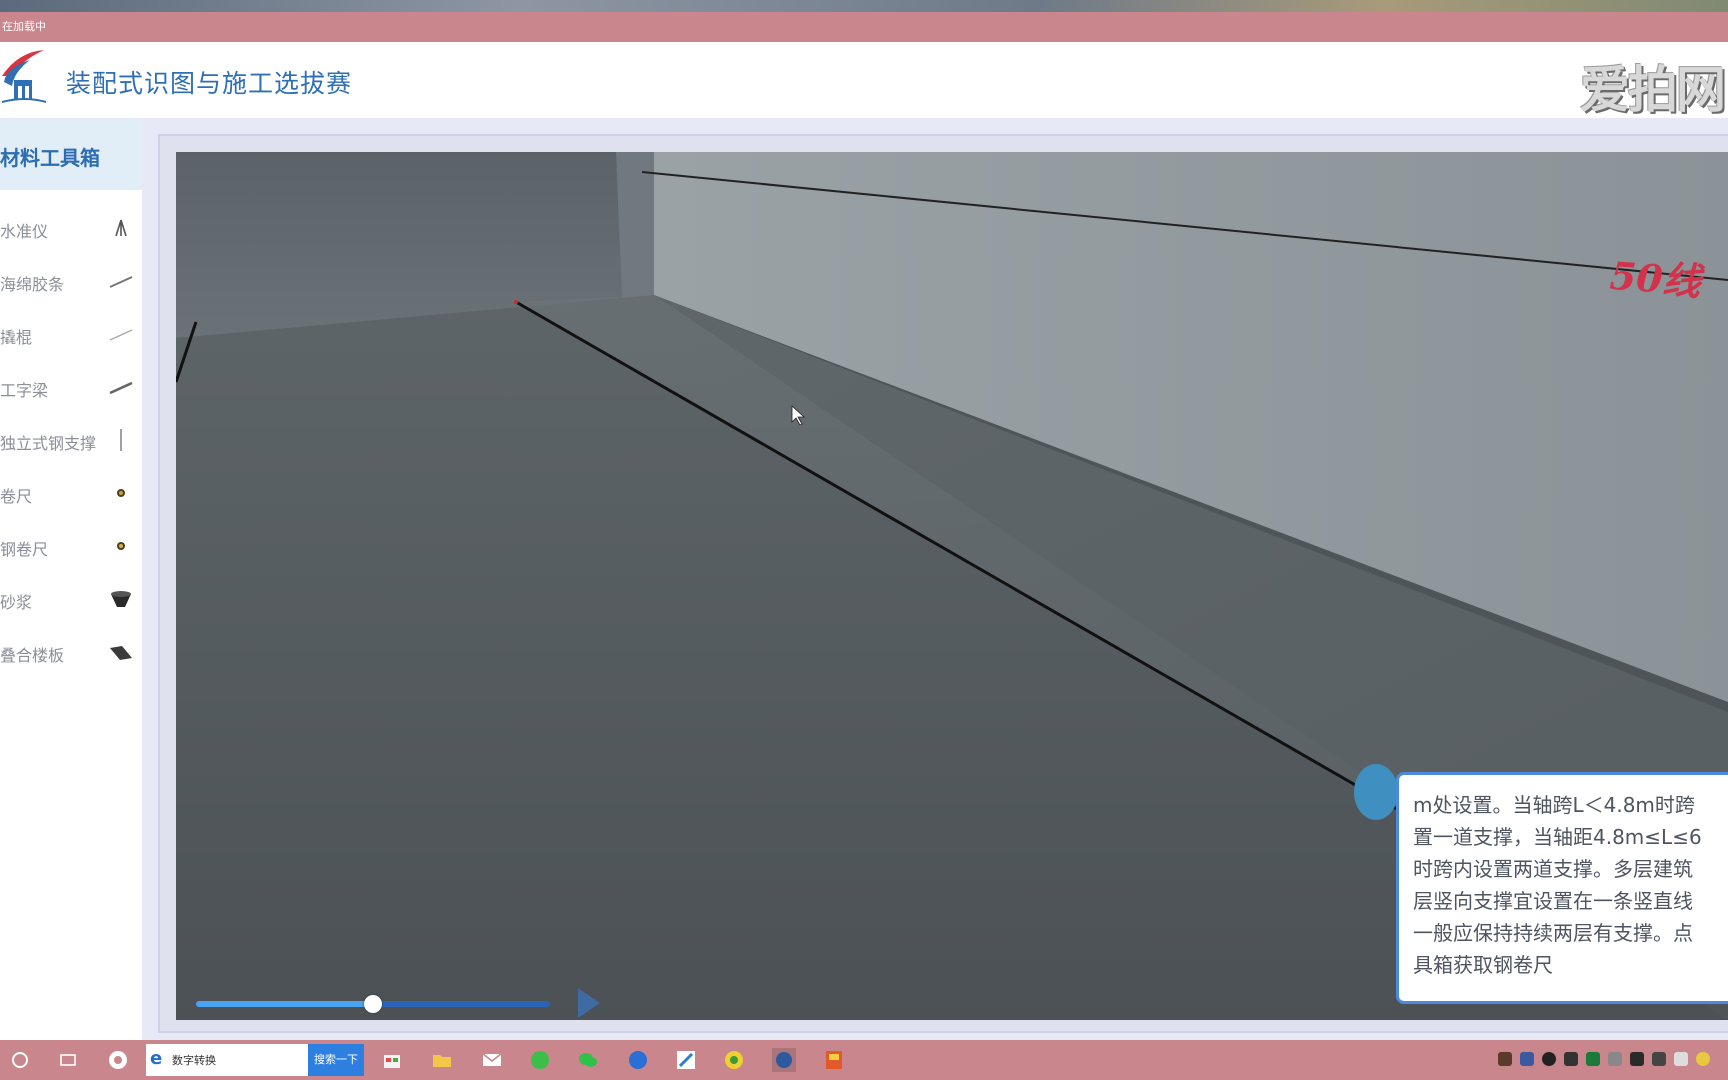 This screenshot has width=1728, height=1080. Describe the element at coordinates (71, 387) in the screenshot. I see `tool-item-i-beam: 工字梁` at that location.